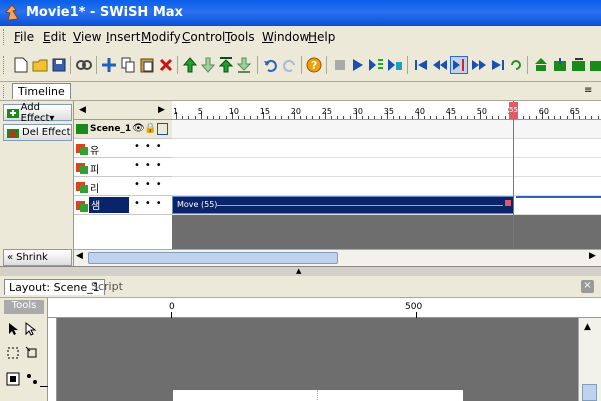 This screenshot has height=401, width=601. Describe the element at coordinates (123, 167) in the screenshot. I see `layer-row: 피 •••` at that location.